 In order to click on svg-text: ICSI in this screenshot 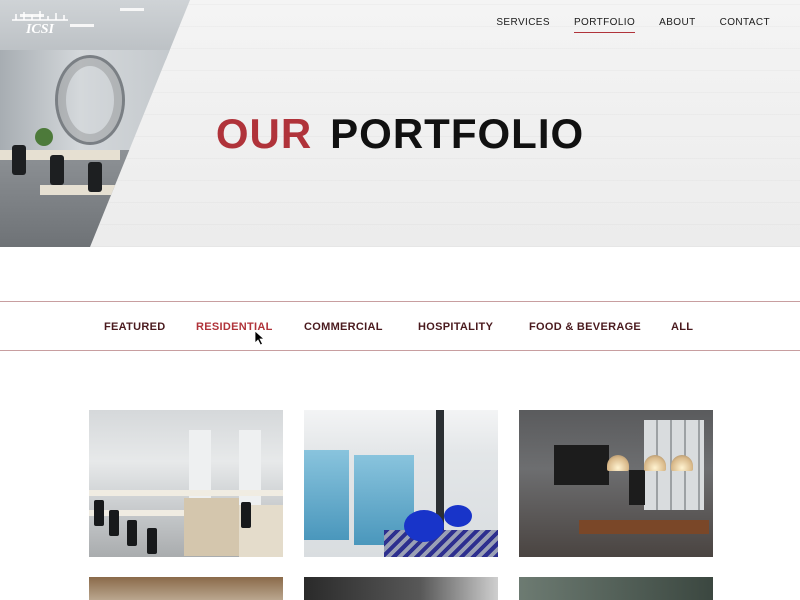, I will do `click(40, 29)`.